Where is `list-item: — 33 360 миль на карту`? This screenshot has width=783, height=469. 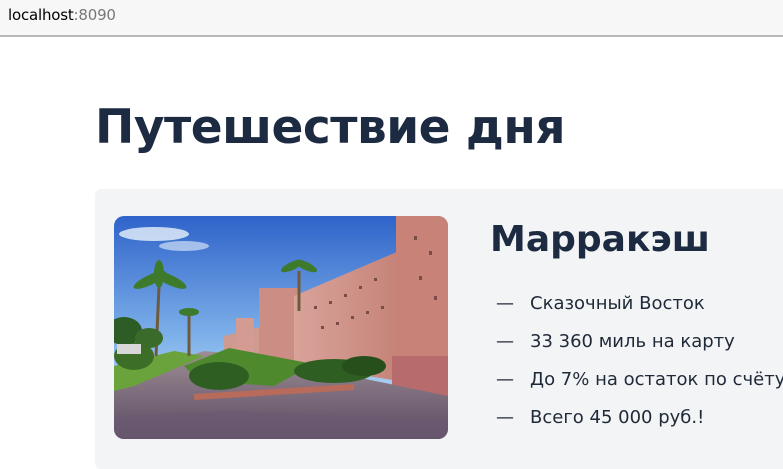 list-item: — 33 360 миль на карту is located at coordinates (639, 348).